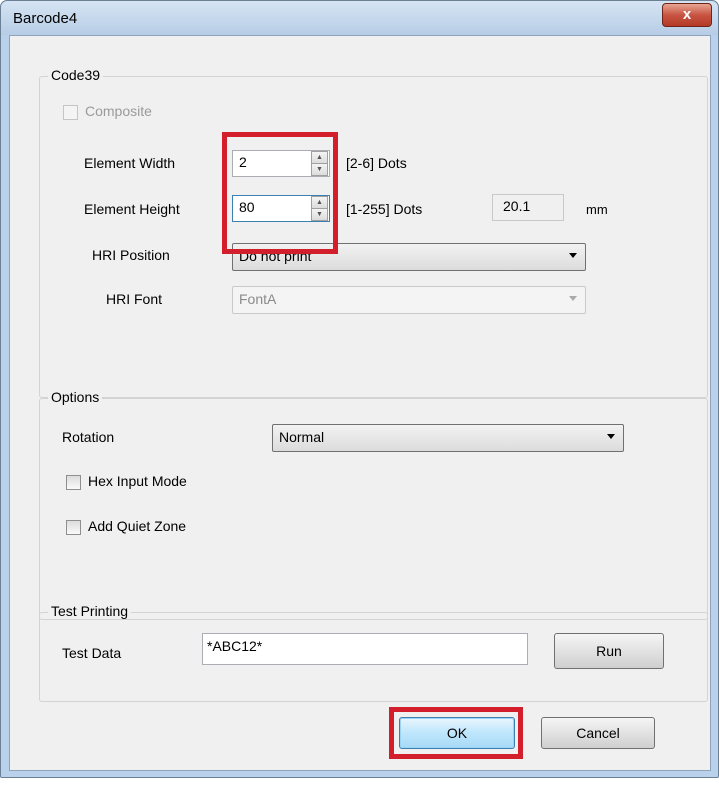 The image size is (719, 790). I want to click on title-bar: Barcode4 x, so click(359, 18).